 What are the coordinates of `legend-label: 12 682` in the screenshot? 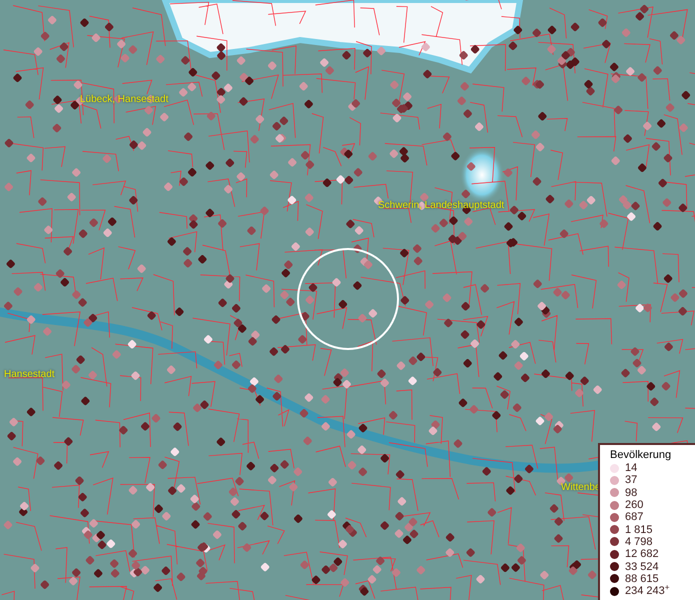 It's located at (642, 554).